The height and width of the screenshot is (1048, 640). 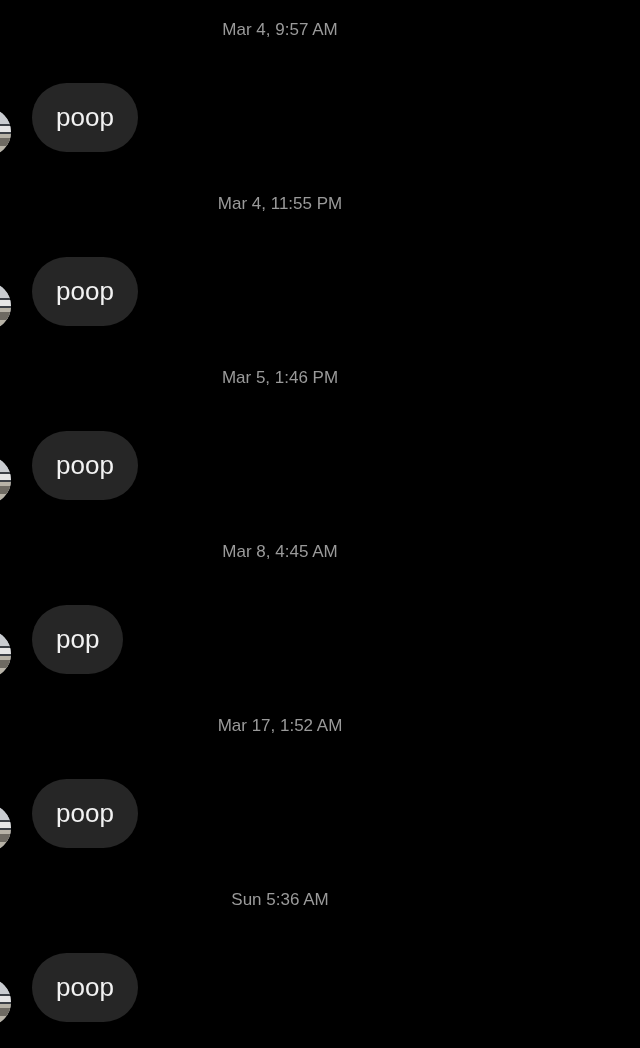 I want to click on message-timestamp: Mar 4, 9:57 AM, so click(x=280, y=30).